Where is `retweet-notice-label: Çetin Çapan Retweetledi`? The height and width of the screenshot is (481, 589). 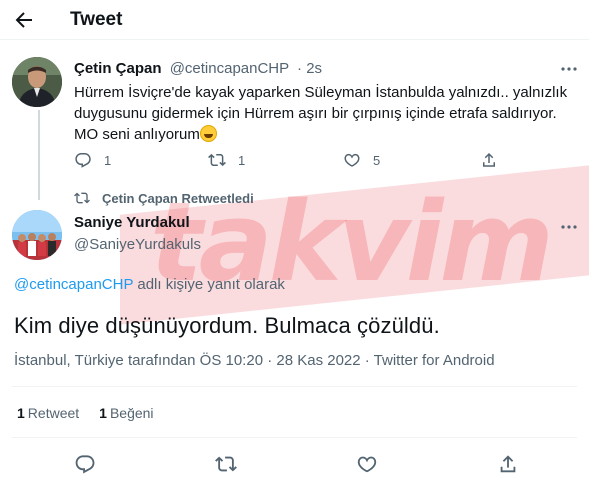 retweet-notice-label: Çetin Çapan Retweetledi is located at coordinates (178, 198).